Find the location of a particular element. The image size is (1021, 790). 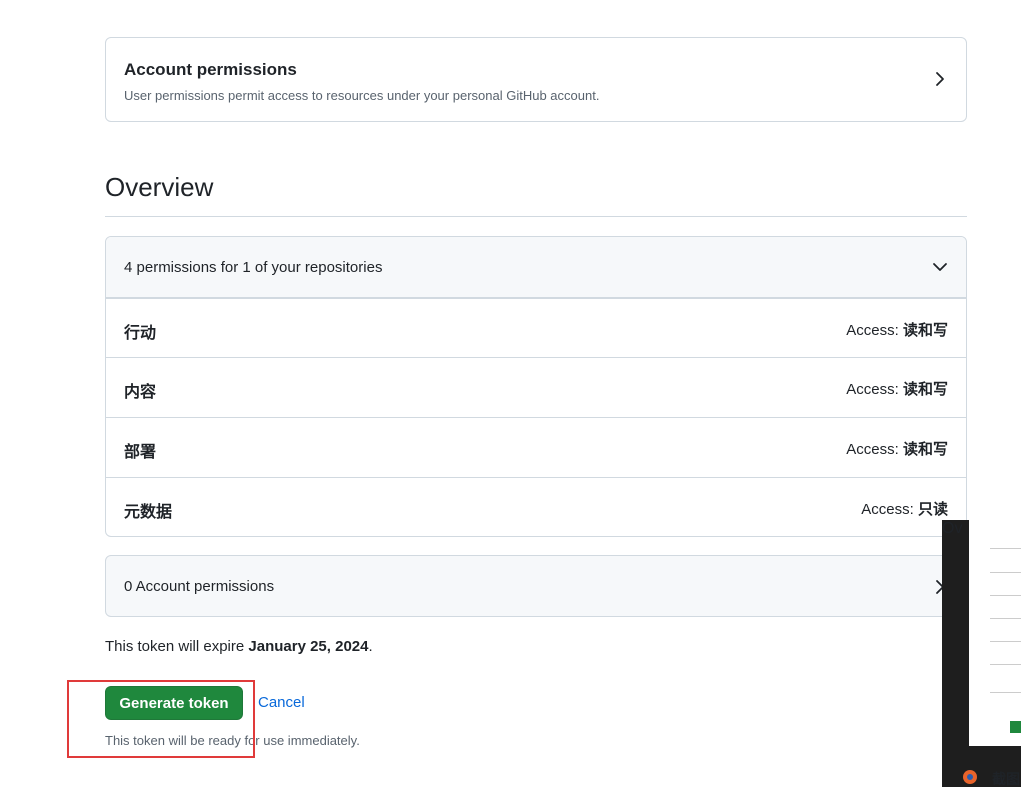

chevron-right-icon is located at coordinates (940, 79).